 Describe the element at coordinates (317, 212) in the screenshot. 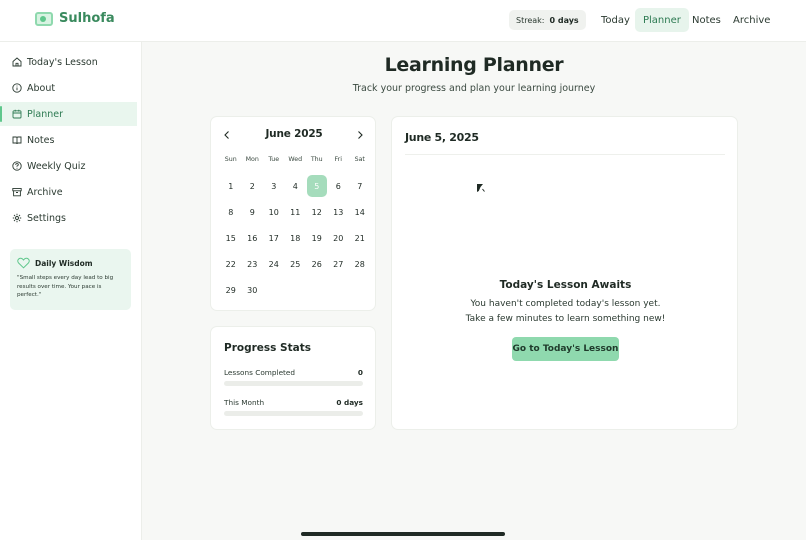

I see `calendar-day: 12` at that location.